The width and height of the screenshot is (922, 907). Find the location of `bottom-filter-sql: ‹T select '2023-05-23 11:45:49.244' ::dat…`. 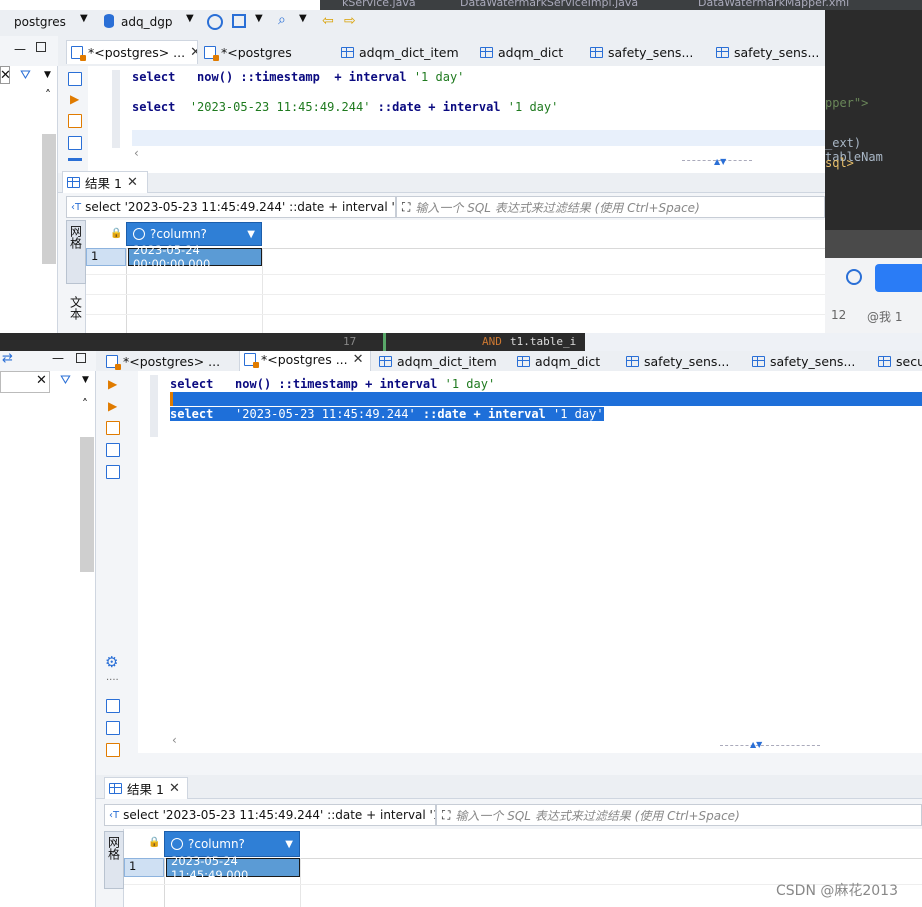

bottom-filter-sql: ‹T select '2023-05-23 11:45:49.244' ::dat… is located at coordinates (270, 815).